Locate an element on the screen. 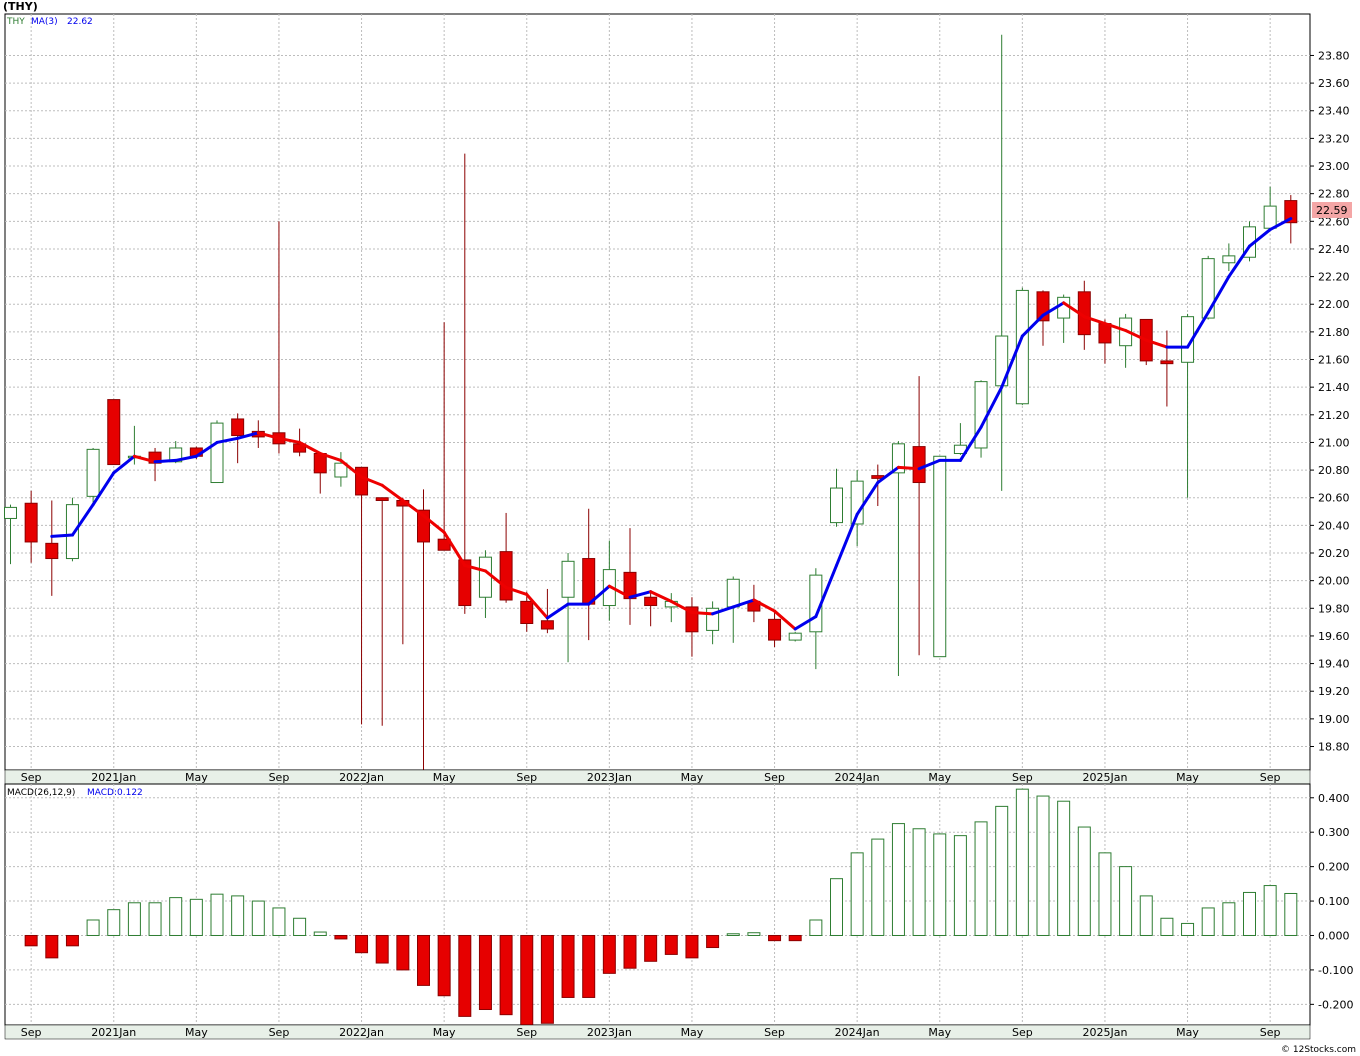 This screenshot has height=1056, width=1360. price-tick-label: 21.40 is located at coordinates (1334, 387).